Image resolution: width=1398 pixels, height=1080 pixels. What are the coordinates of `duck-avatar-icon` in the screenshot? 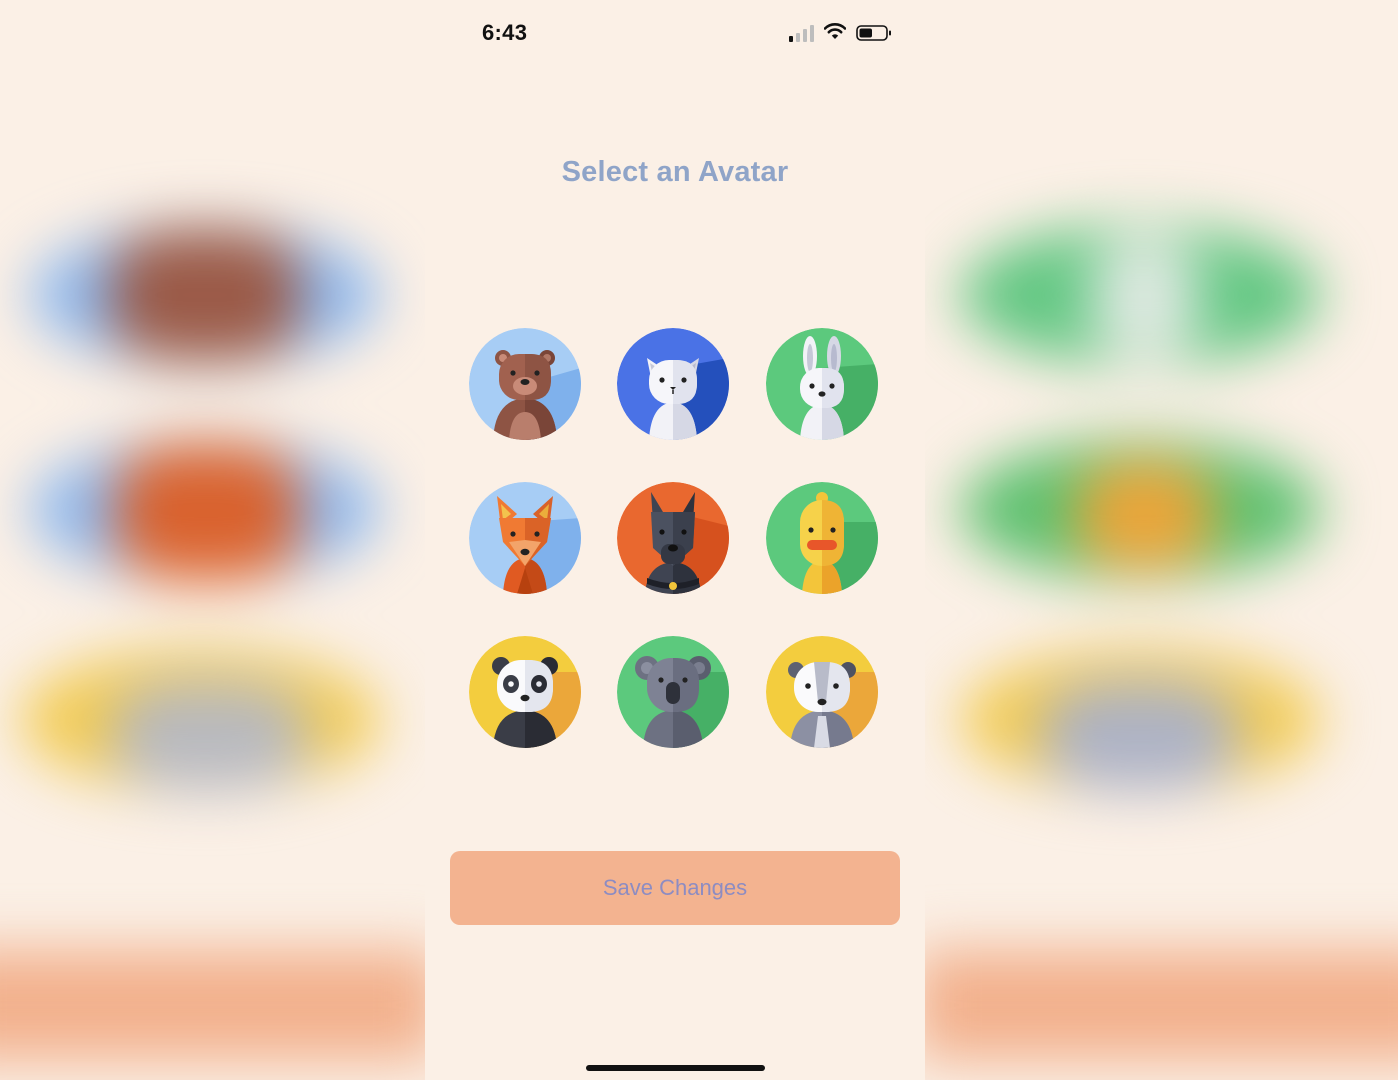 It's located at (822, 538).